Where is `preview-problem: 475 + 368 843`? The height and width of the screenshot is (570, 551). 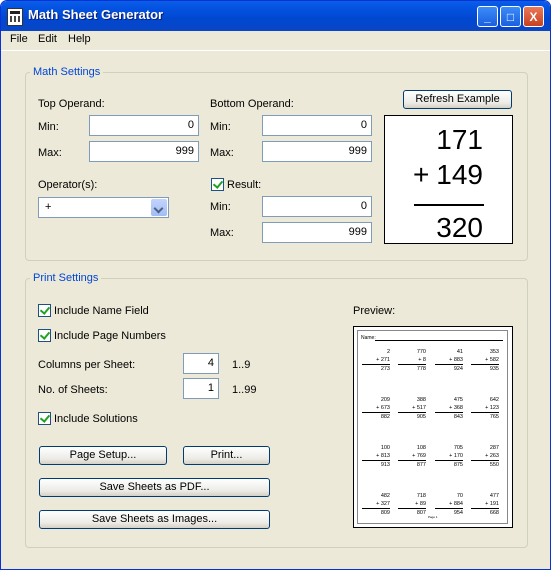 preview-problem: 475 + 368 843 is located at coordinates (449, 408).